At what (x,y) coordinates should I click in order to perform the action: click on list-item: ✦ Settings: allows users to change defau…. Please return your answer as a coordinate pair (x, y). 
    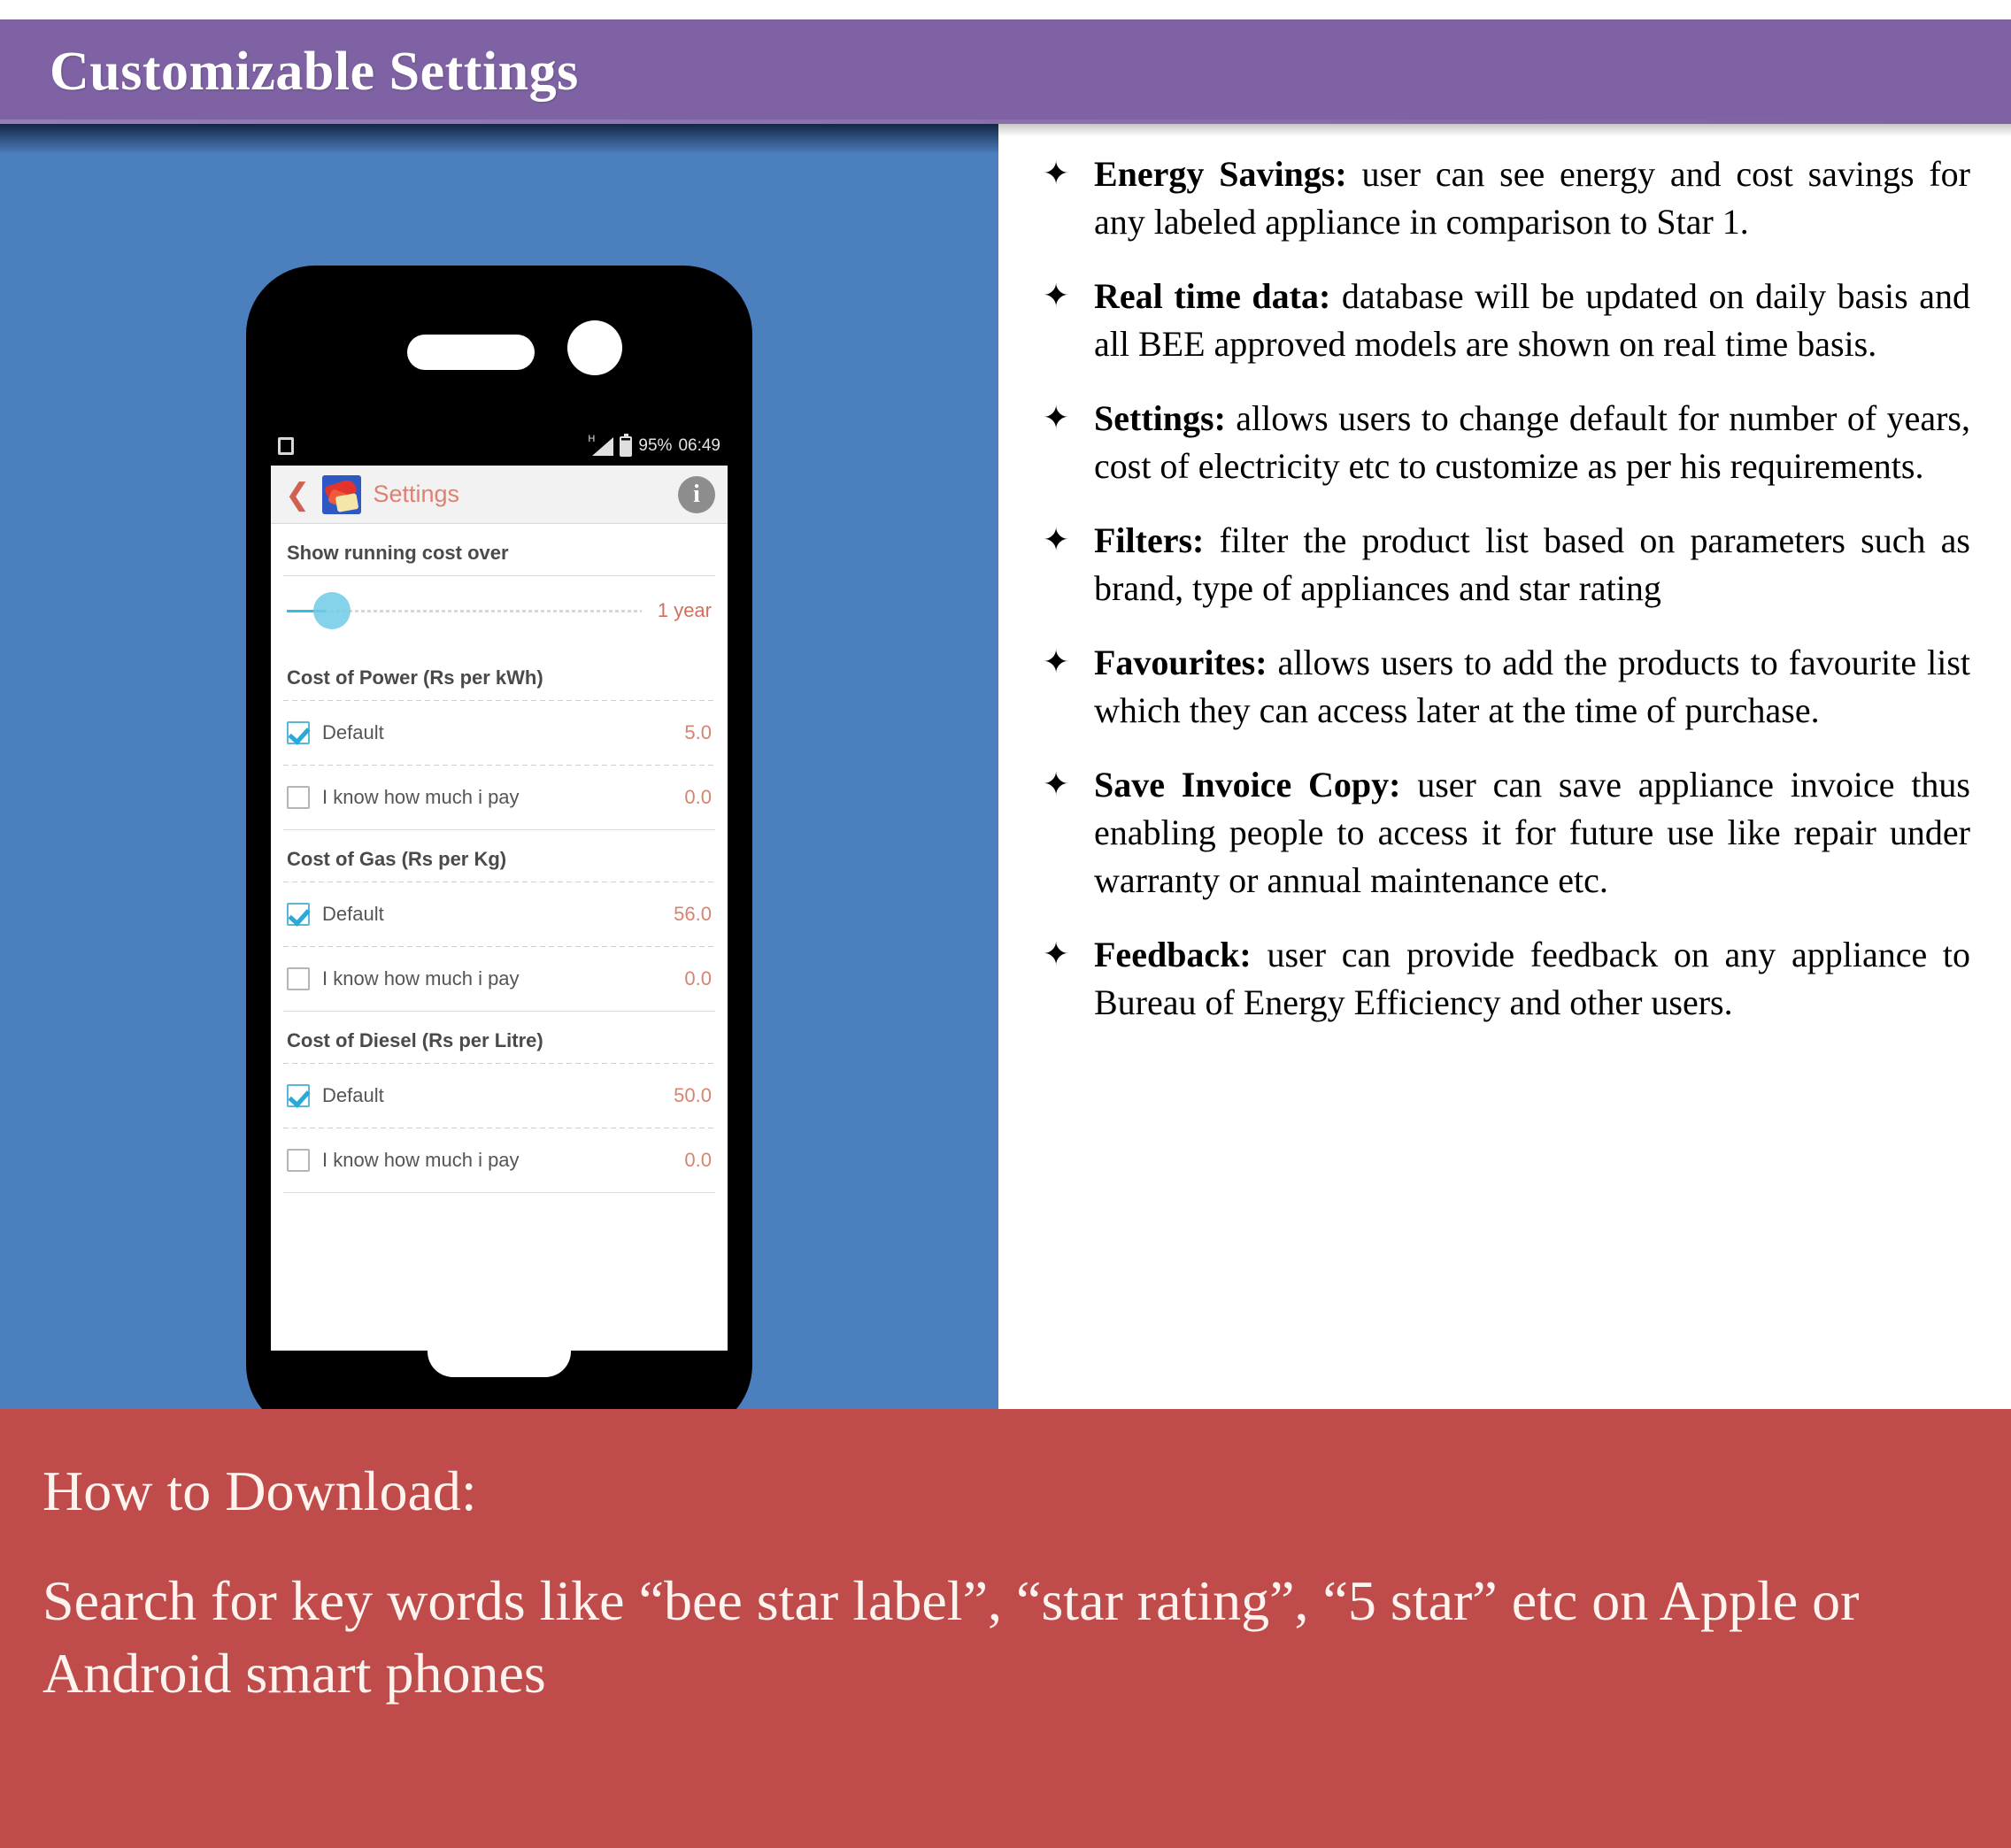
    Looking at the image, I should click on (1505, 442).